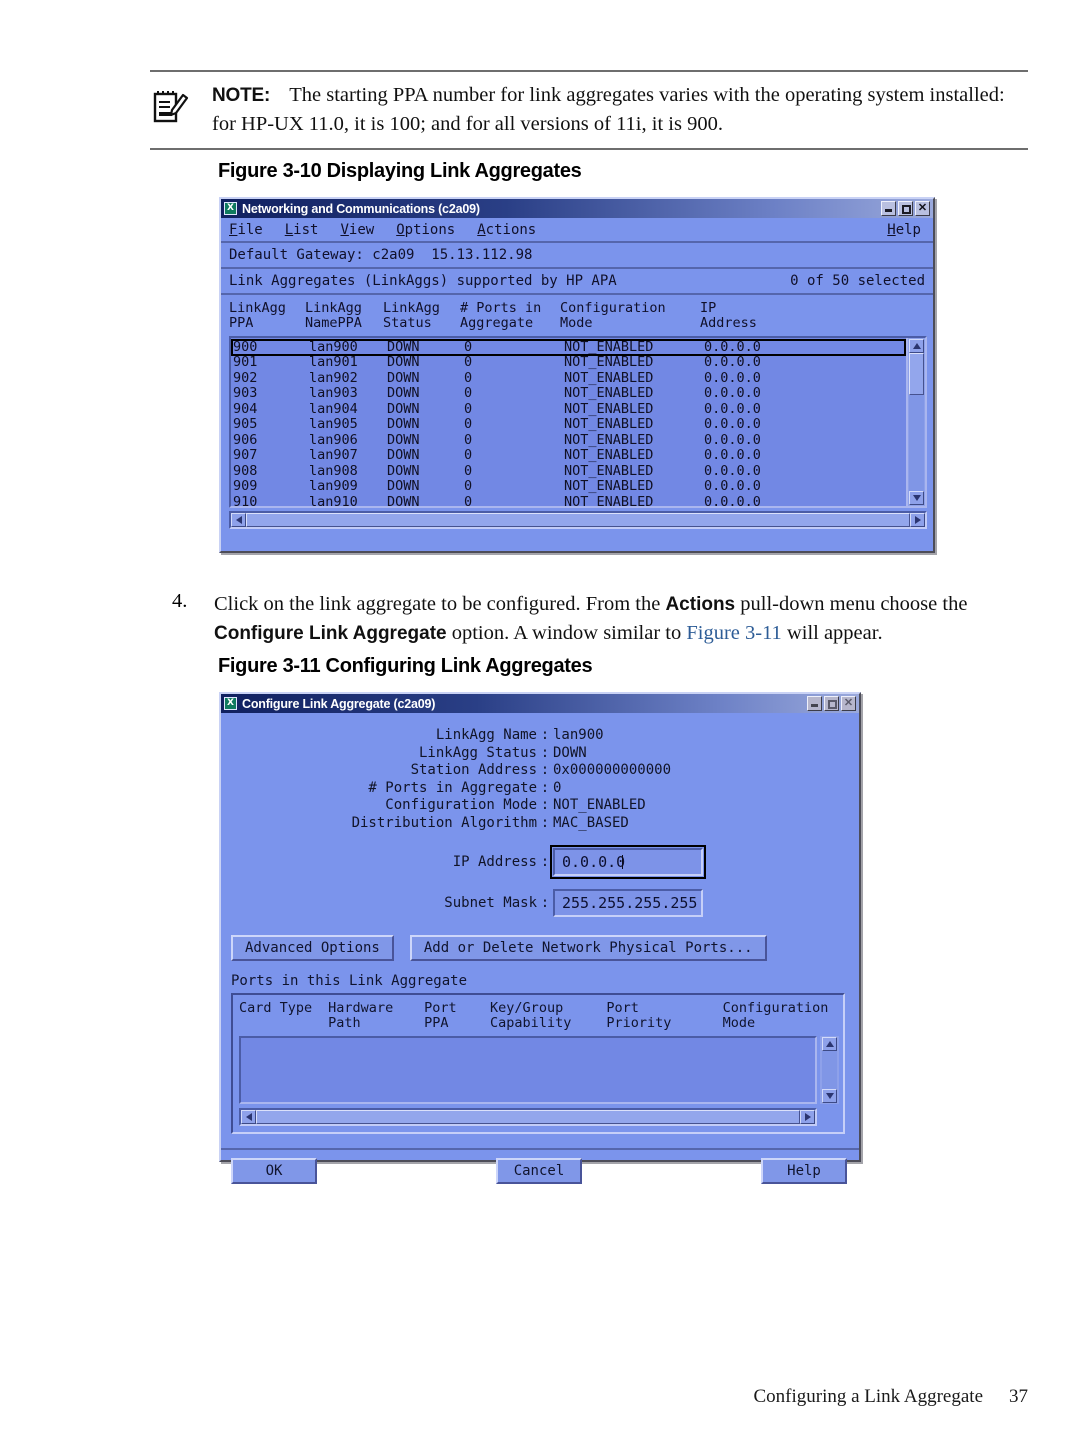 This screenshot has width=1080, height=1438. Describe the element at coordinates (357, 230) in the screenshot. I see `menu-view: View` at that location.